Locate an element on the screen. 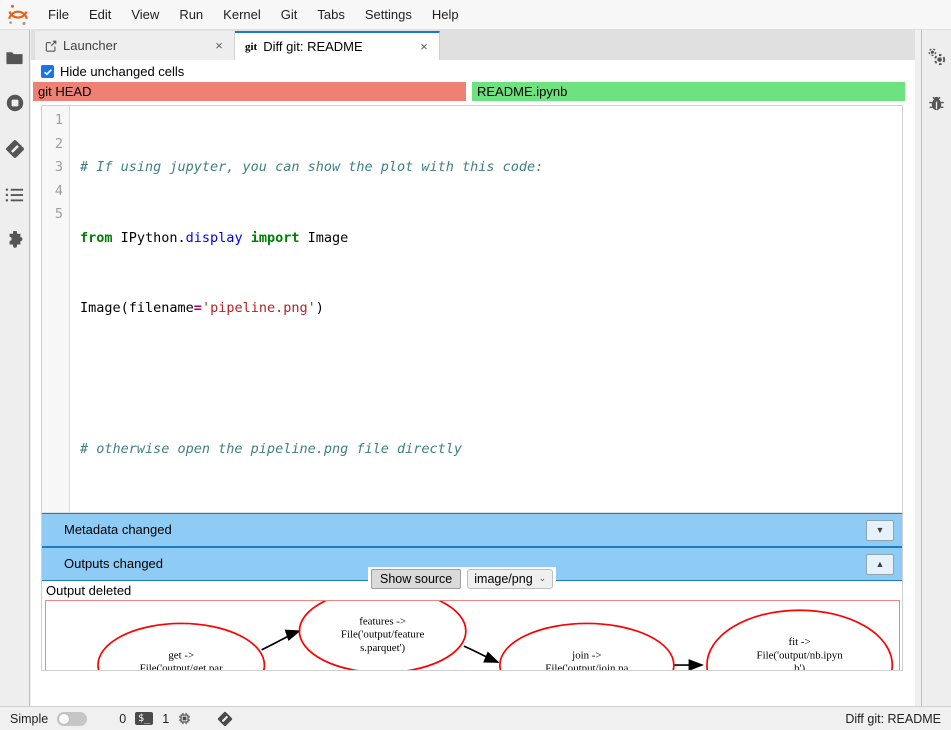  running-terminals-icon is located at coordinates (15, 103).